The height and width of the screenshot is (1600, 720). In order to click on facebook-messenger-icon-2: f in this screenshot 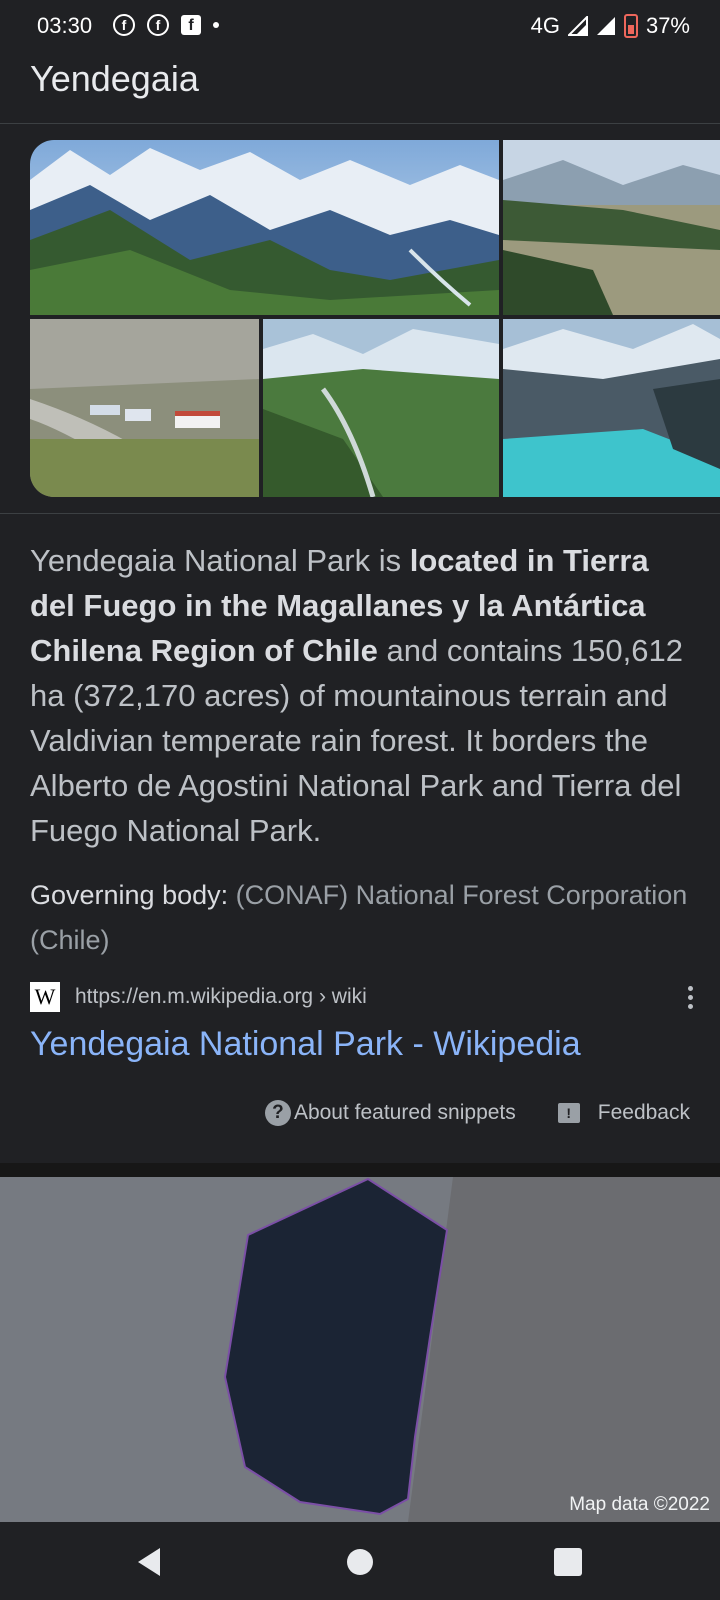, I will do `click(158, 25)`.